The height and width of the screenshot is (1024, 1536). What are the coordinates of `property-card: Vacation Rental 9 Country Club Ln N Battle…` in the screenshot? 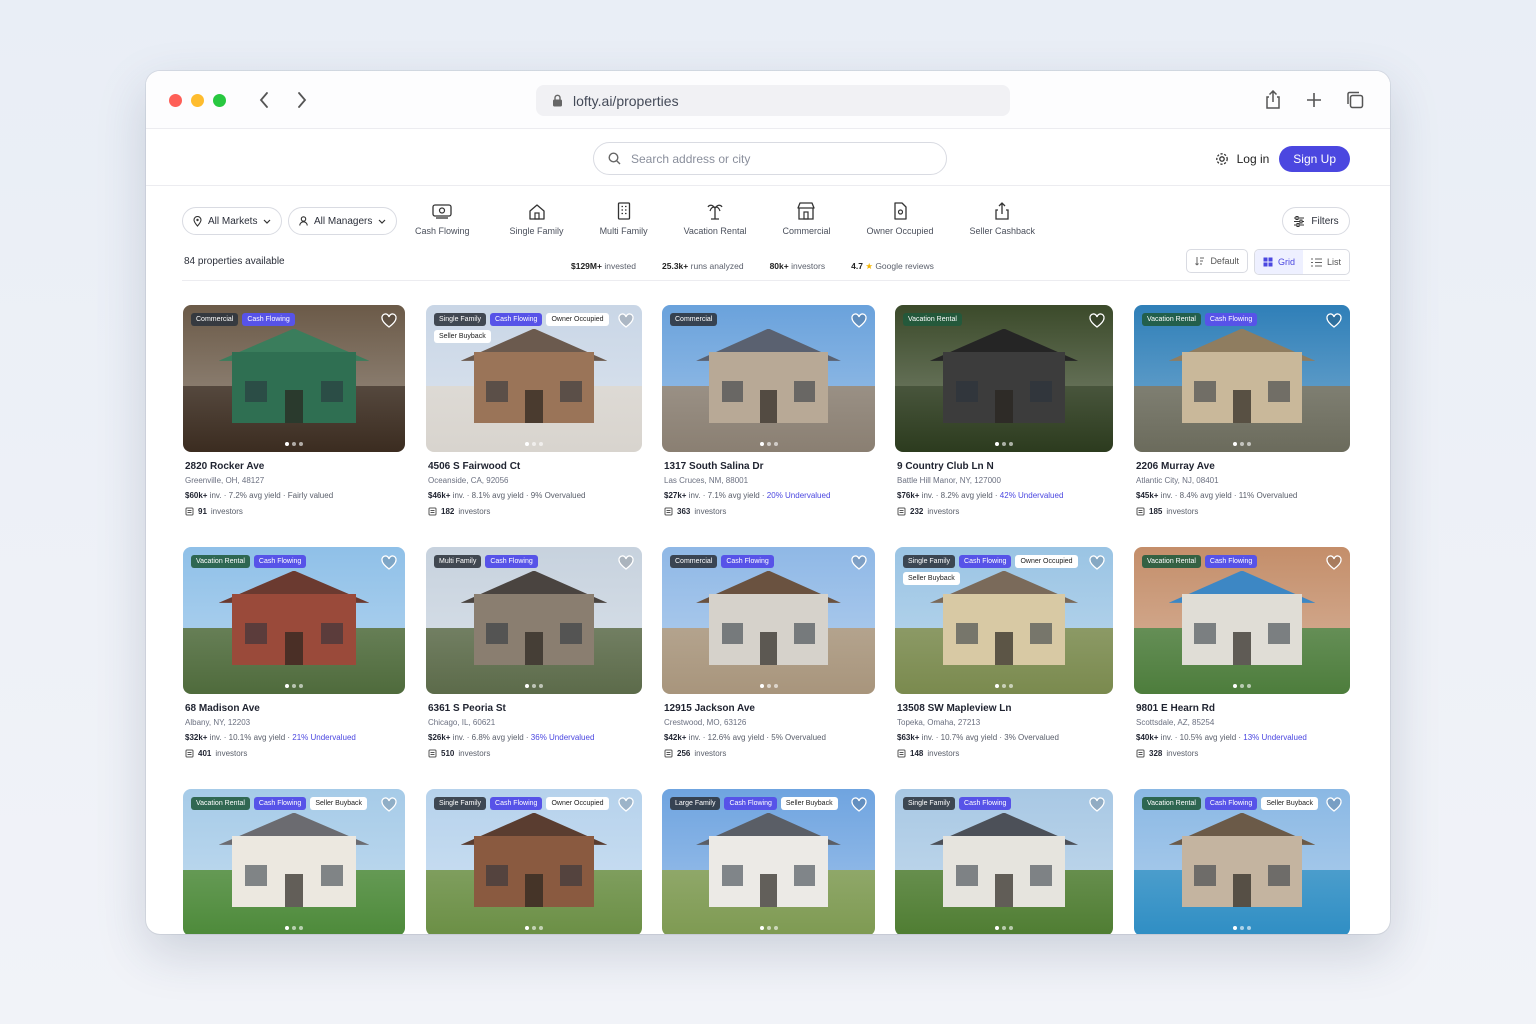 It's located at (1004, 410).